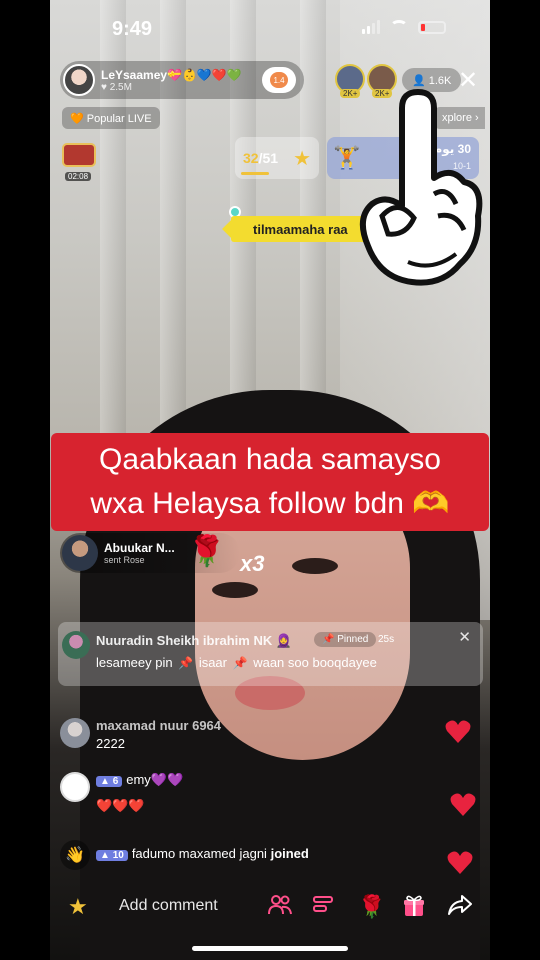 This screenshot has height=960, width=540. Describe the element at coordinates (301, 229) in the screenshot. I see `guide-tag: tilmaamaha raa` at that location.